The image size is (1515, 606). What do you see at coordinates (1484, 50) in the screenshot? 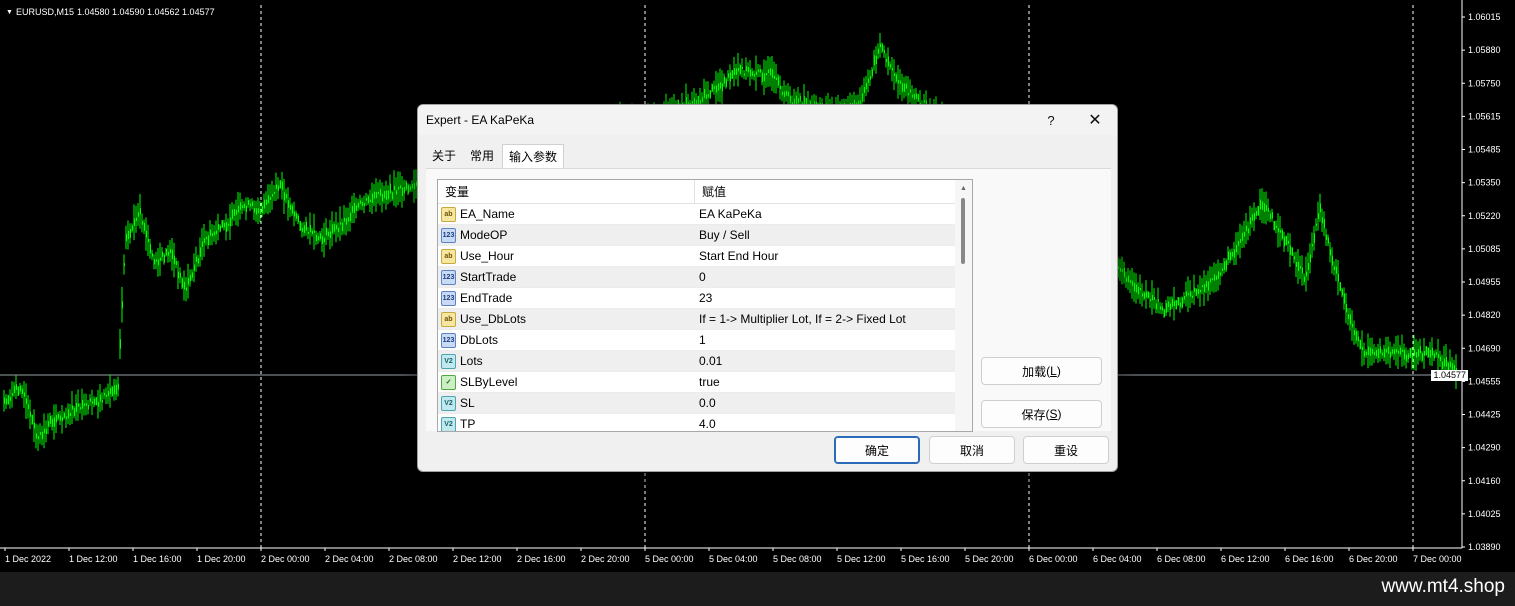
I see `price-tick-label: 1.05880` at bounding box center [1484, 50].